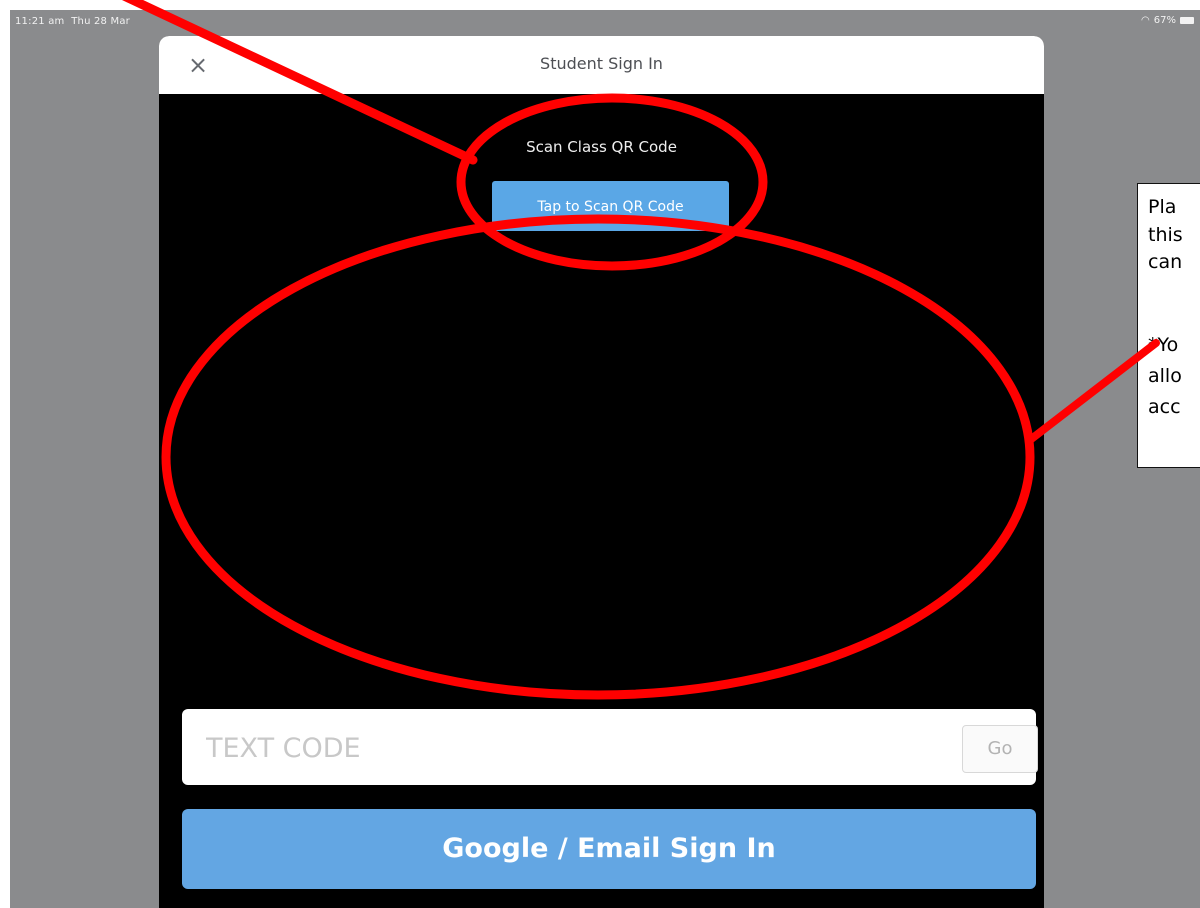 Image resolution: width=1200 pixels, height=908 pixels. Describe the element at coordinates (40, 21) in the screenshot. I see `status-clock: 11:21 am` at that location.